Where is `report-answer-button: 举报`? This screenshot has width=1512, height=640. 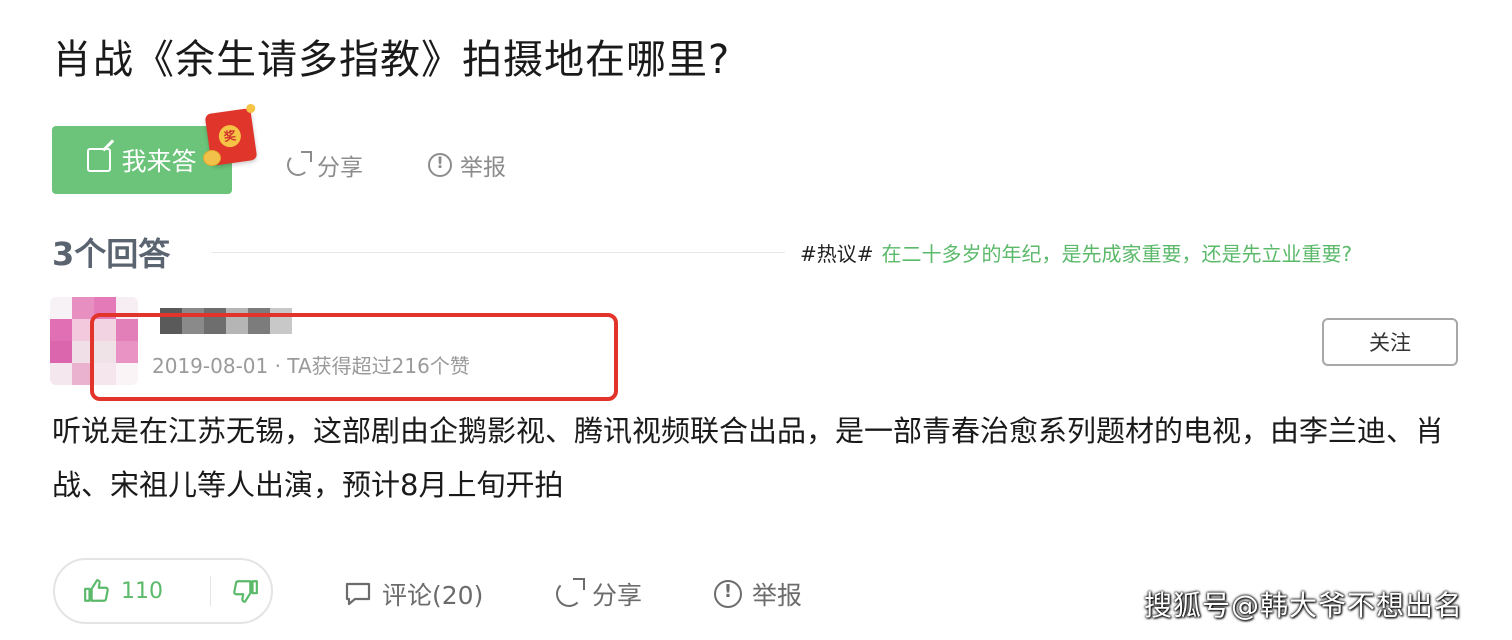
report-answer-button: 举报 is located at coordinates (758, 594).